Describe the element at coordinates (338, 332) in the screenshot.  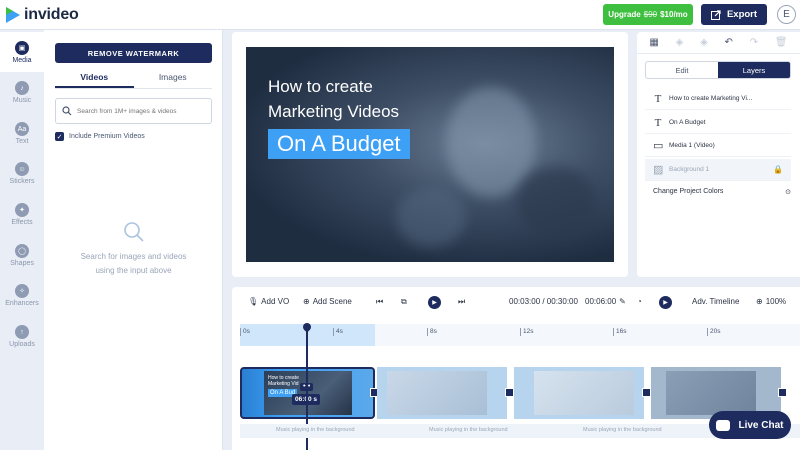
I see `tick-label: 4s` at that location.